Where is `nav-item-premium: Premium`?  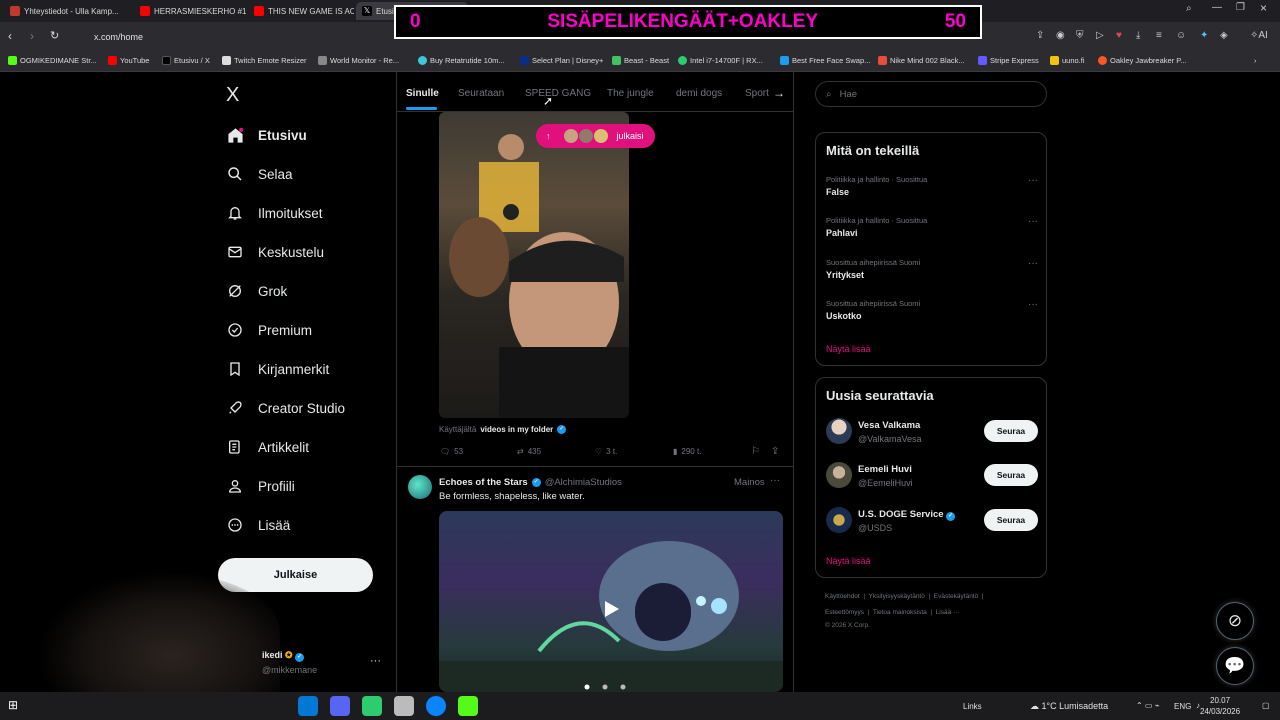
nav-item-premium: Premium is located at coordinates (269, 330).